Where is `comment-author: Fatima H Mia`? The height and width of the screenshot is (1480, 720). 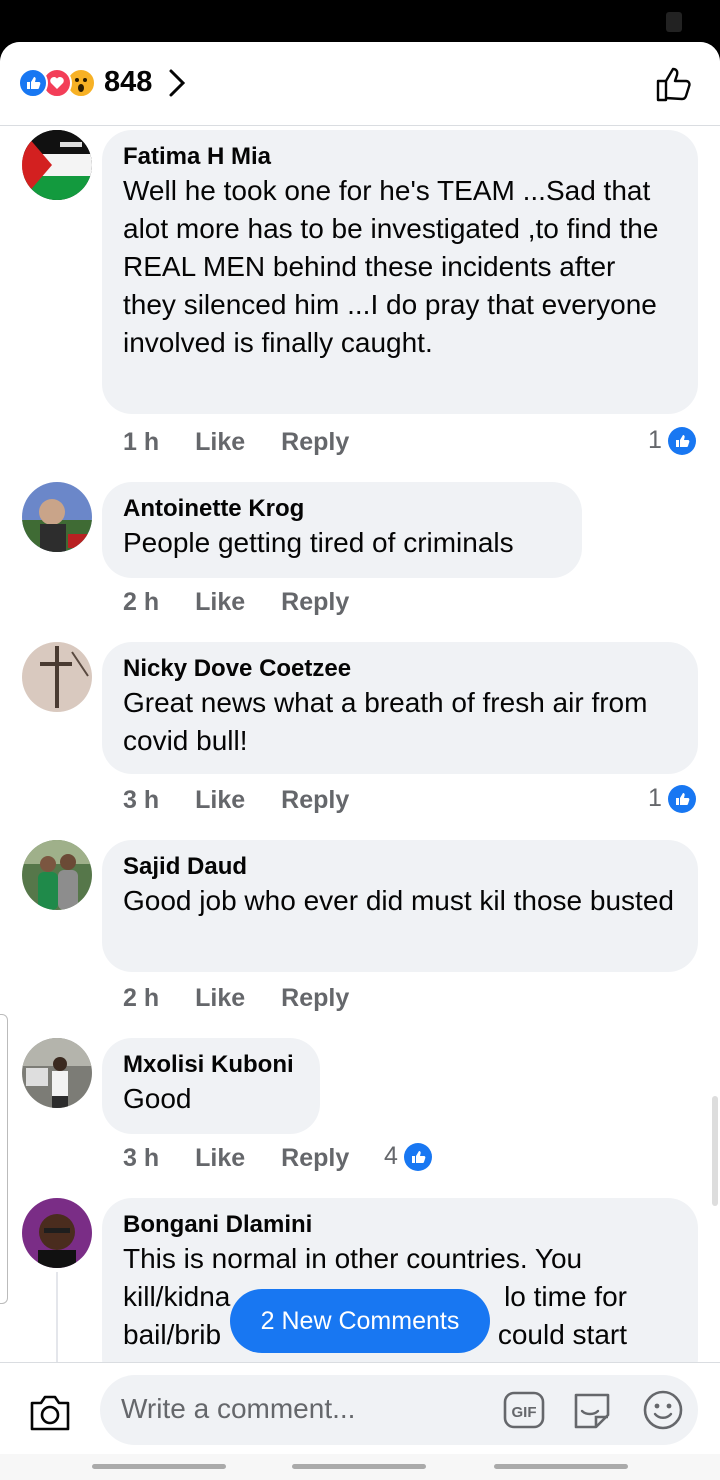 comment-author: Fatima H Mia is located at coordinates (399, 157).